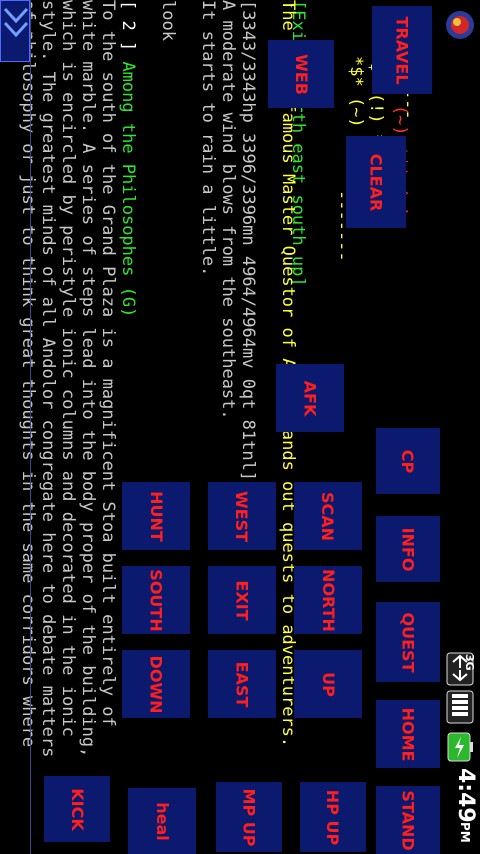  What do you see at coordinates (328, 600) in the screenshot?
I see `north-button: NORTH` at bounding box center [328, 600].